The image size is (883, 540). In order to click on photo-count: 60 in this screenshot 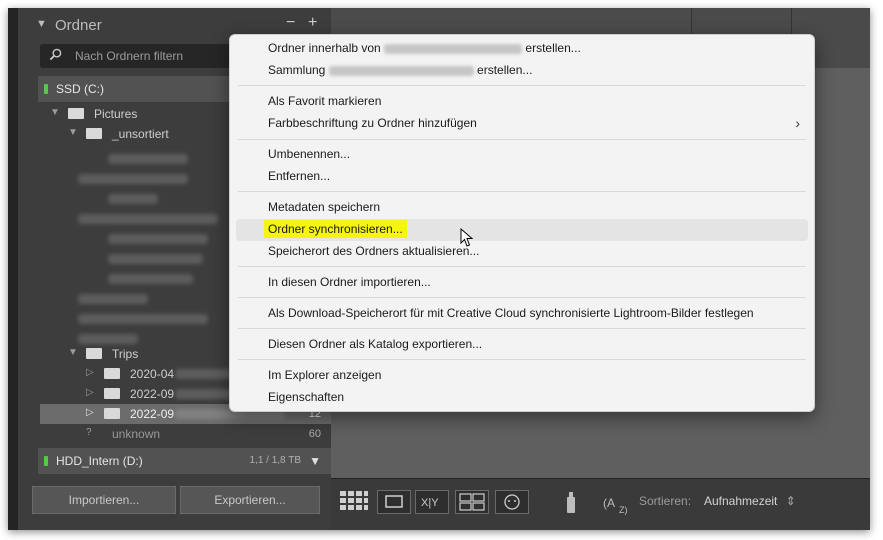, I will do `click(314, 434)`.